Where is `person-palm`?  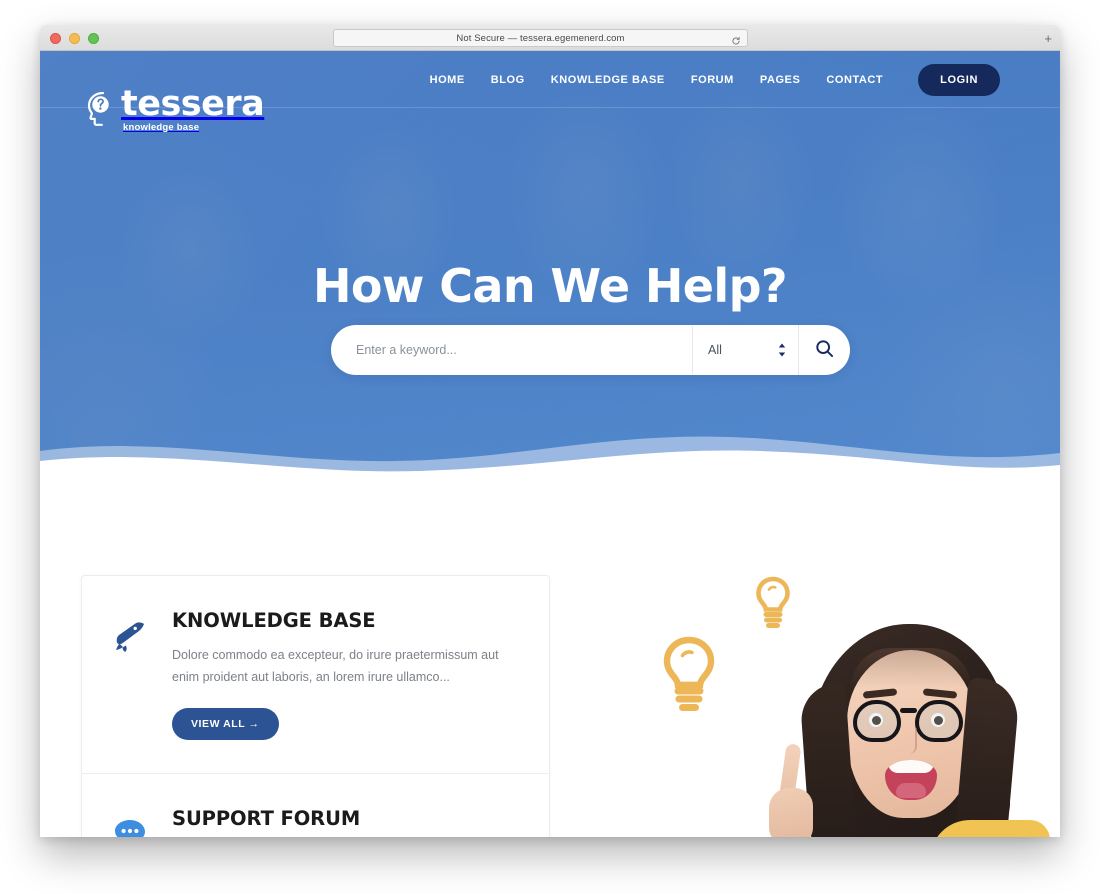
person-palm is located at coordinates (791, 812).